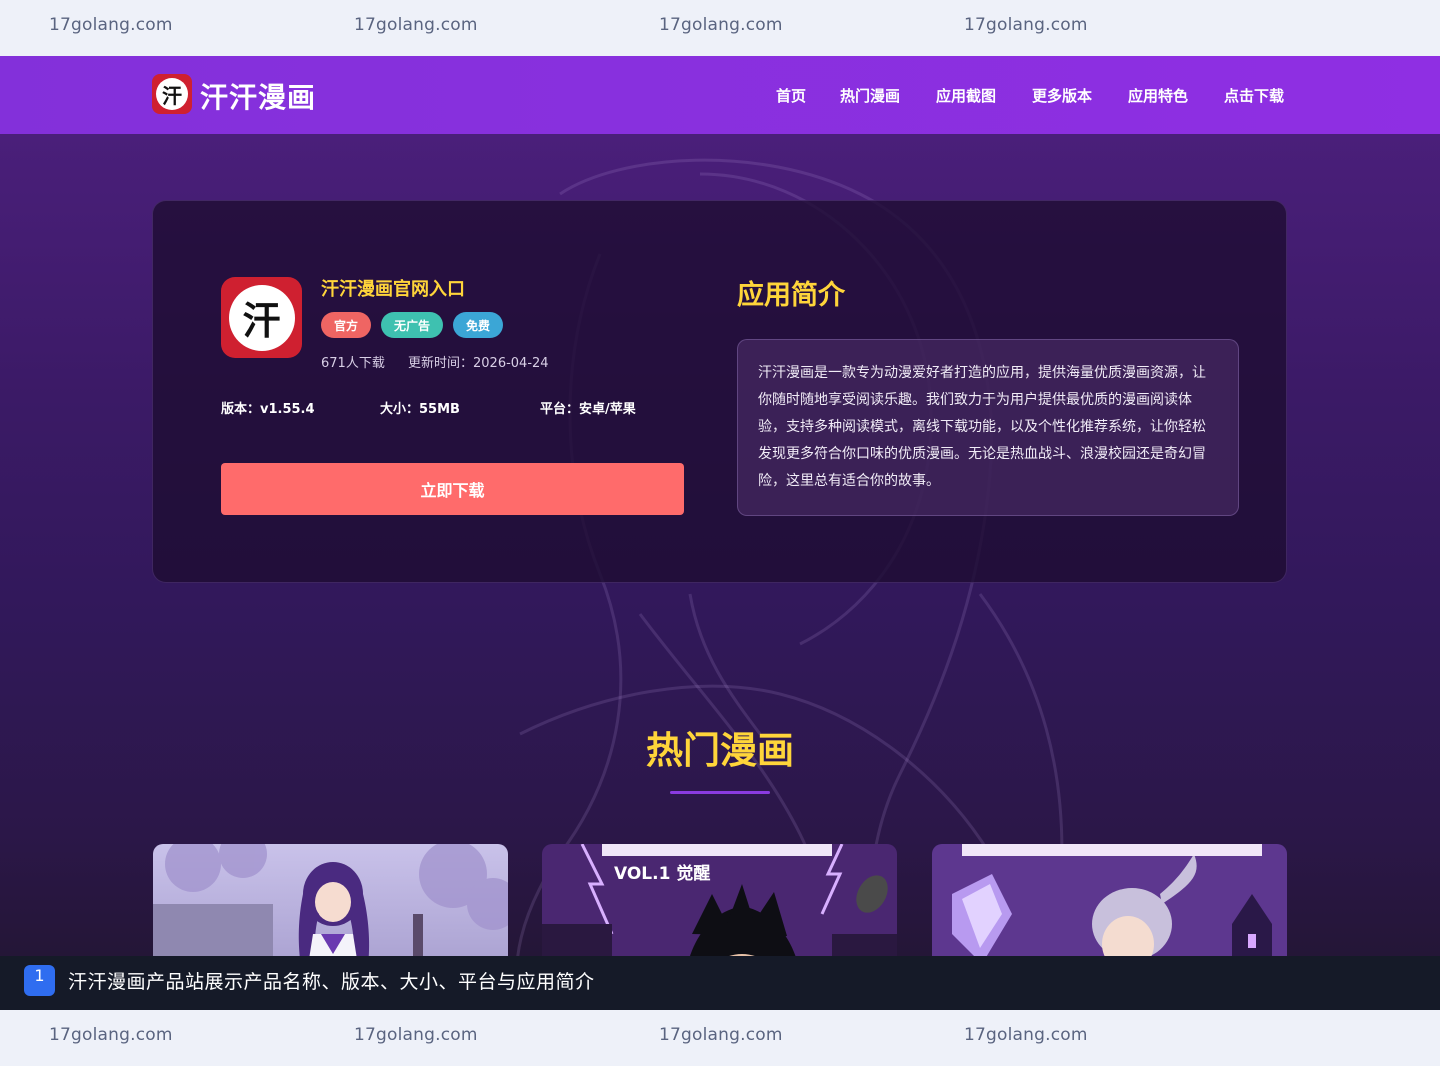  I want to click on app-version: 版本：v1.55.4, so click(268, 409).